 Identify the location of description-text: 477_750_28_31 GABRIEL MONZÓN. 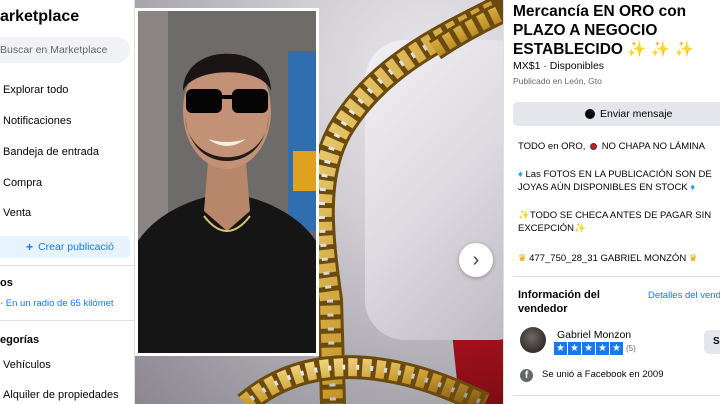
(608, 258).